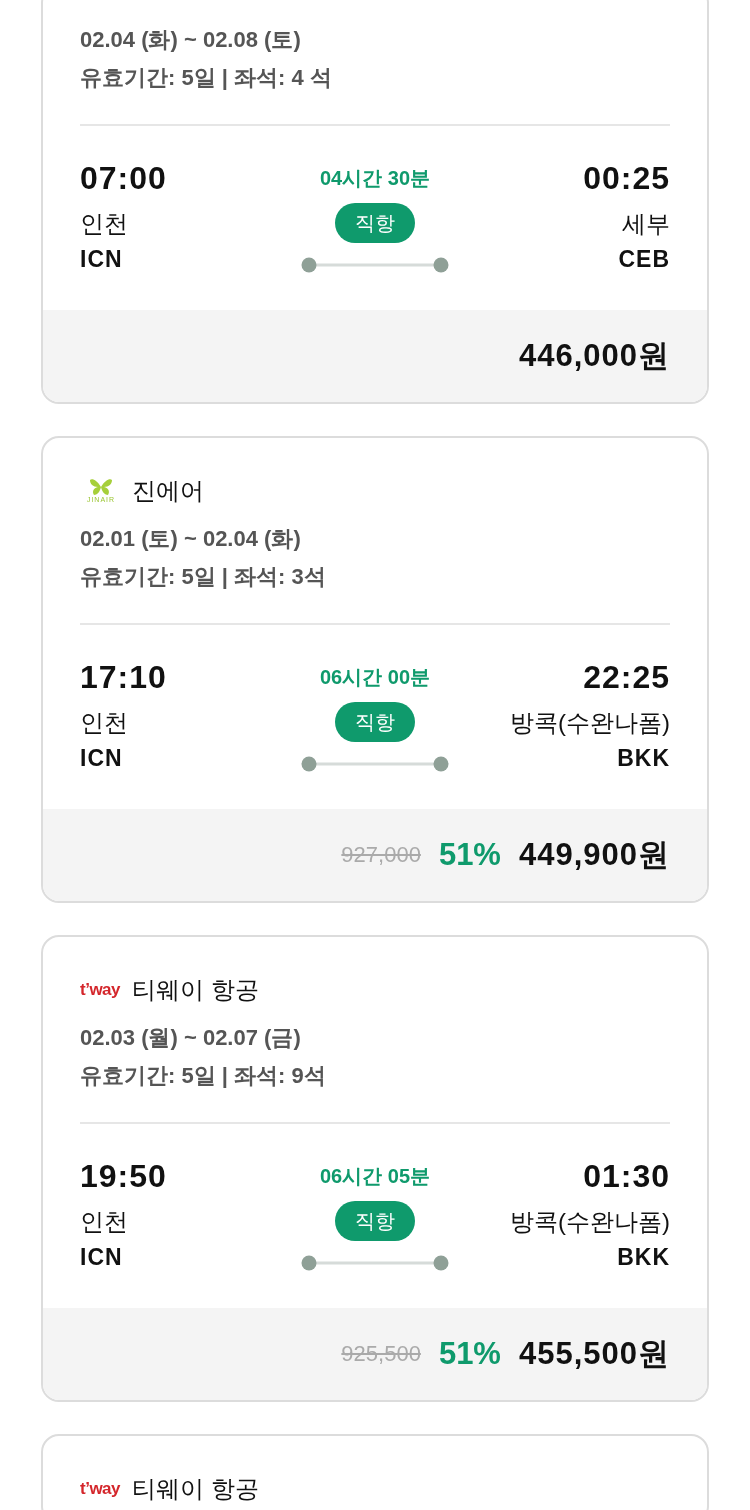 The width and height of the screenshot is (750, 1510). Describe the element at coordinates (203, 577) in the screenshot. I see `validity-text: 유효기간: 5일 | 좌석: 3석` at that location.